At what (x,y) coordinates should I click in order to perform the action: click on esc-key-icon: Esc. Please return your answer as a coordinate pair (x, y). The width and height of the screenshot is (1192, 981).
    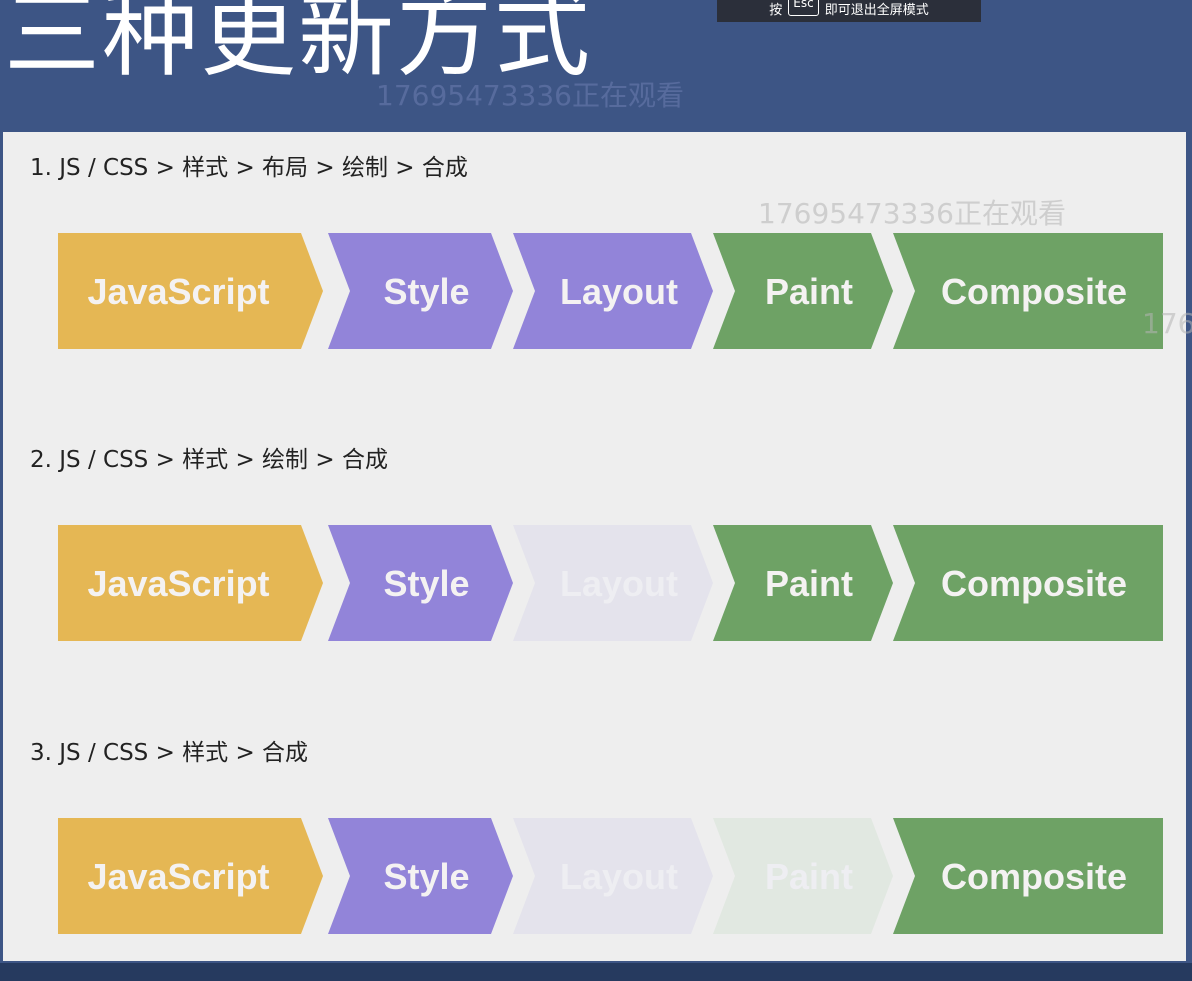
    Looking at the image, I should click on (803, 8).